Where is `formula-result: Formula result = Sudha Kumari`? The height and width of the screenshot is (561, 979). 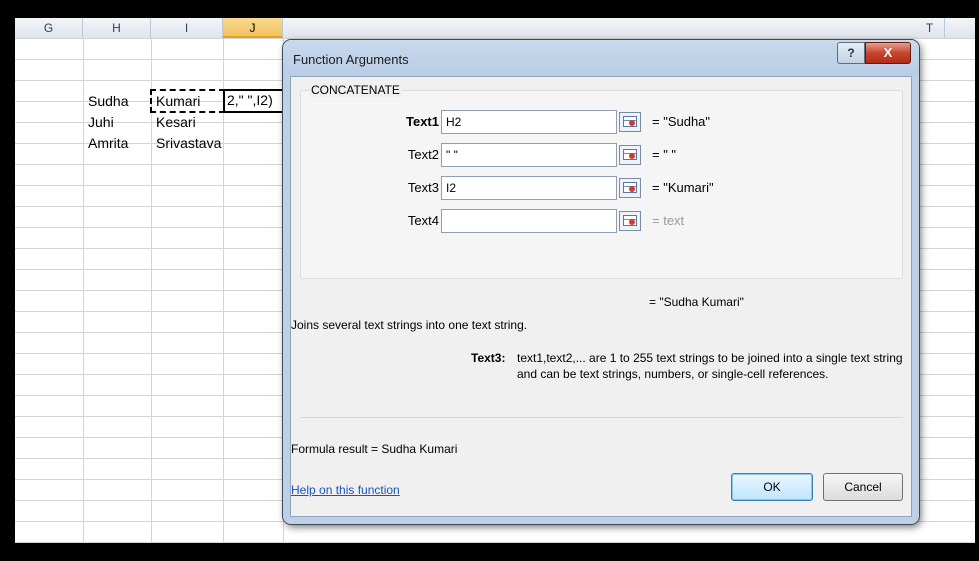
formula-result: Formula result = Sudha Kumari is located at coordinates (374, 449).